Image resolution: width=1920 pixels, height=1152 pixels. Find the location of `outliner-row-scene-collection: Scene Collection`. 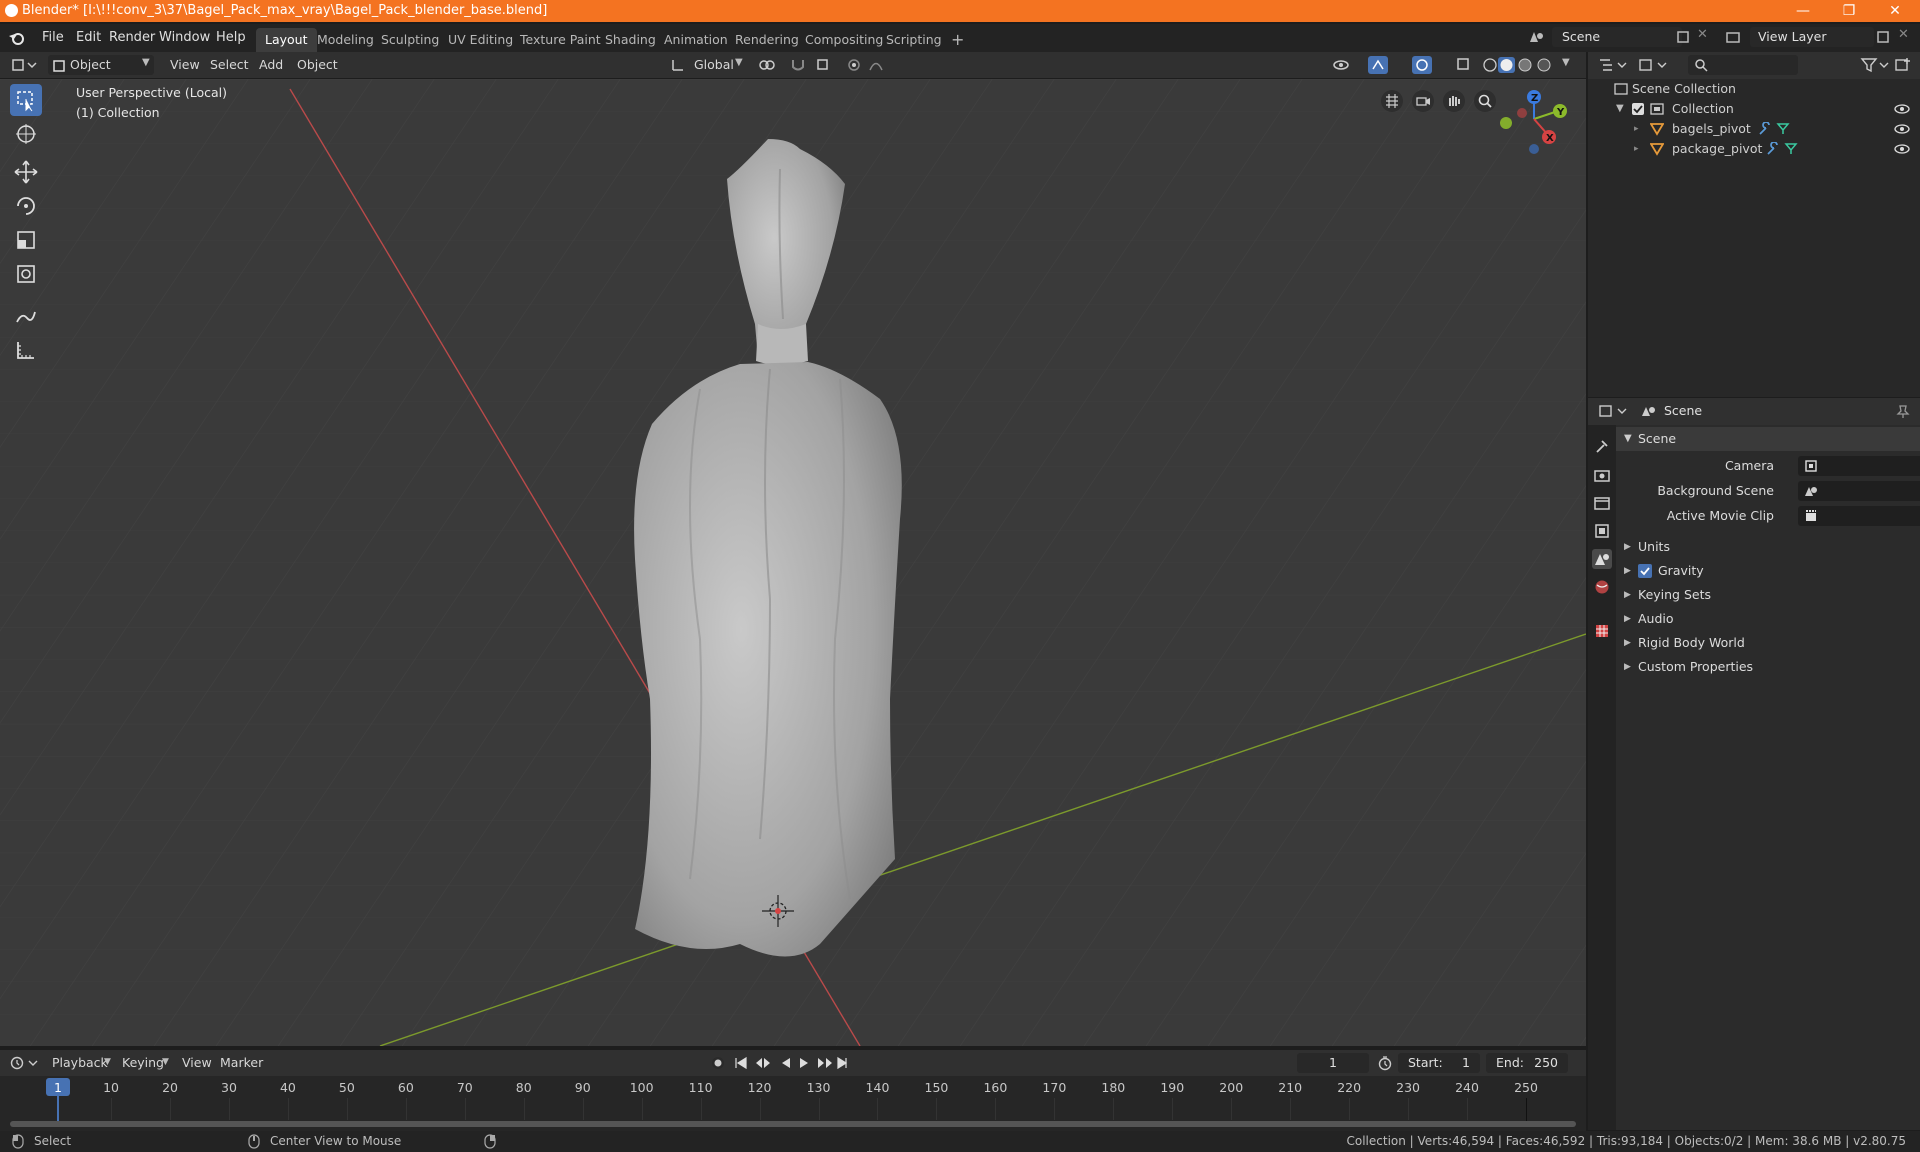

outliner-row-scene-collection: Scene Collection is located at coordinates (1754, 89).